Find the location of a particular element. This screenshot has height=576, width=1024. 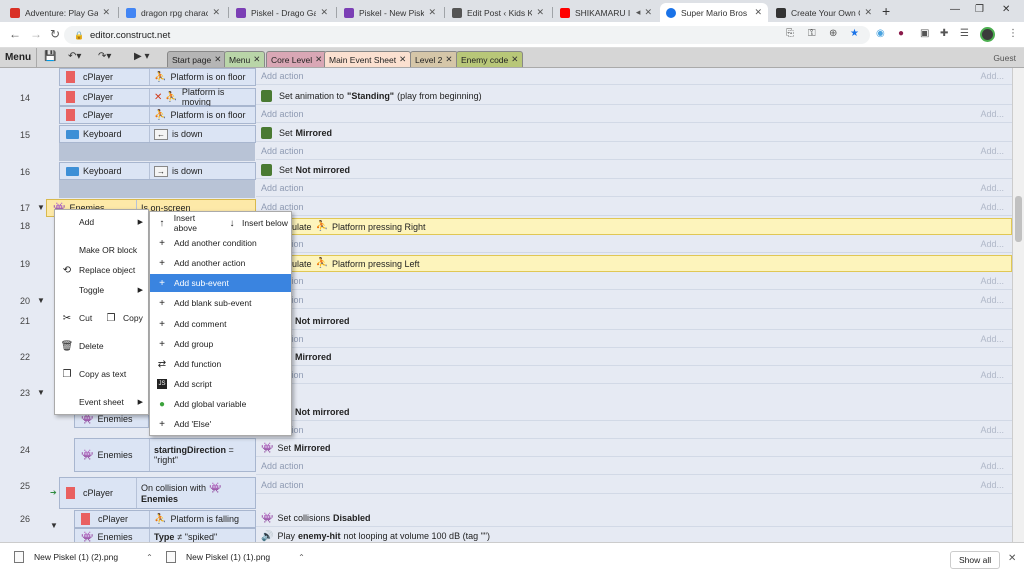

menu-item-delete: 🗑 Delete is located at coordinates (101, 346).